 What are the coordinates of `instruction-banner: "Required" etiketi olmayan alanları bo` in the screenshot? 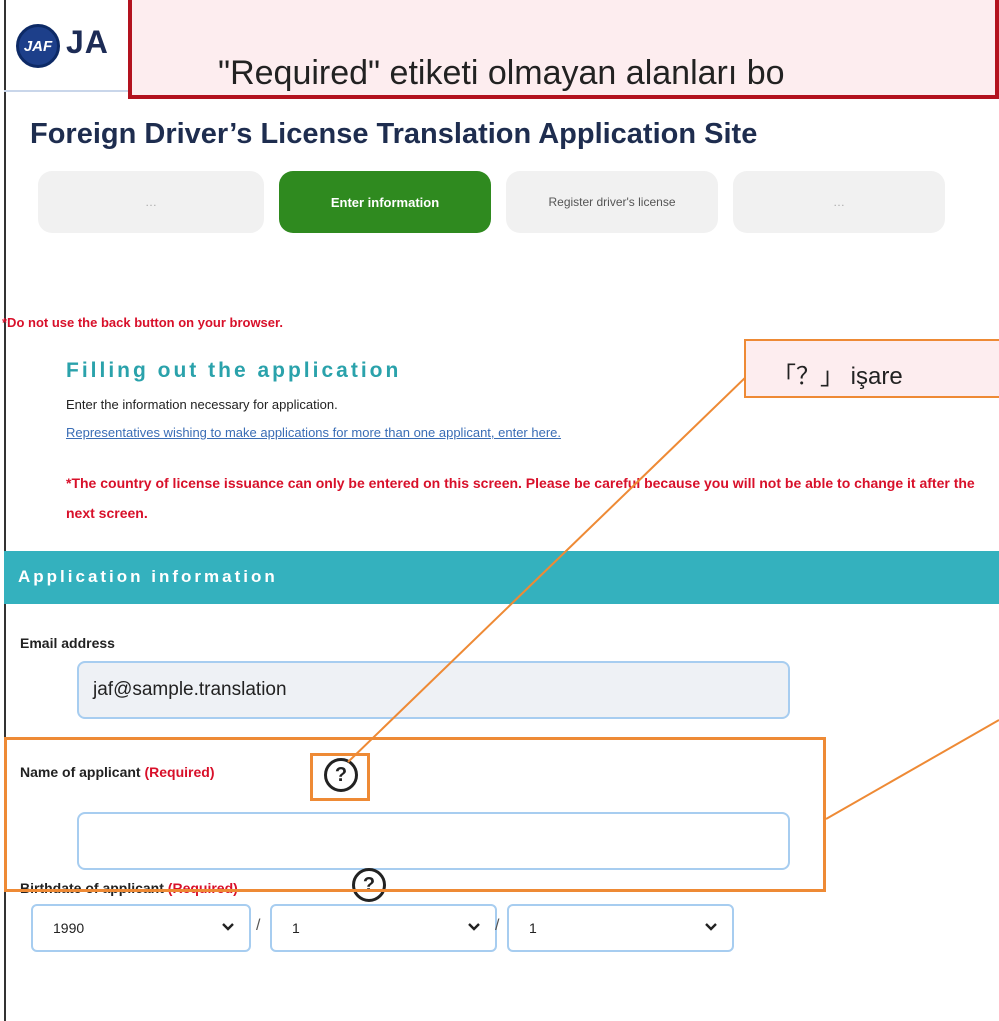 It's located at (563, 49).